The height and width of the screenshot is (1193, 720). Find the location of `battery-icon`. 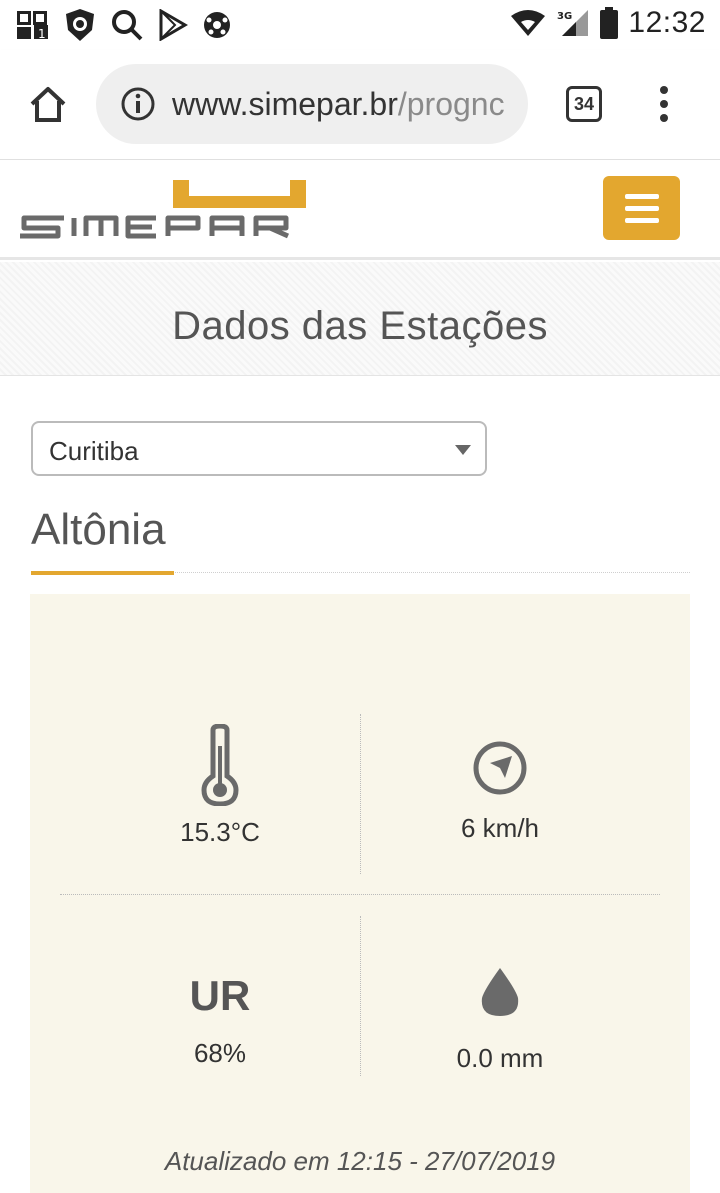

battery-icon is located at coordinates (609, 23).